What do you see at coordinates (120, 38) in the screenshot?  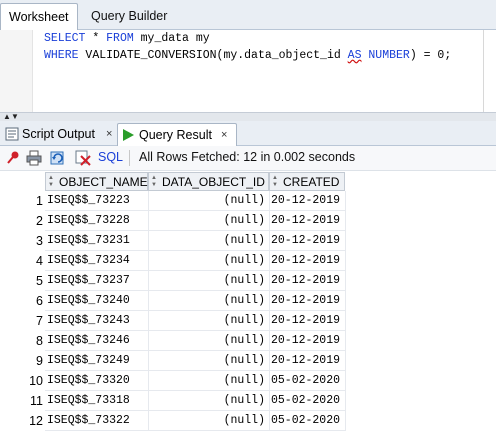 I see `keyword-from: FROM` at bounding box center [120, 38].